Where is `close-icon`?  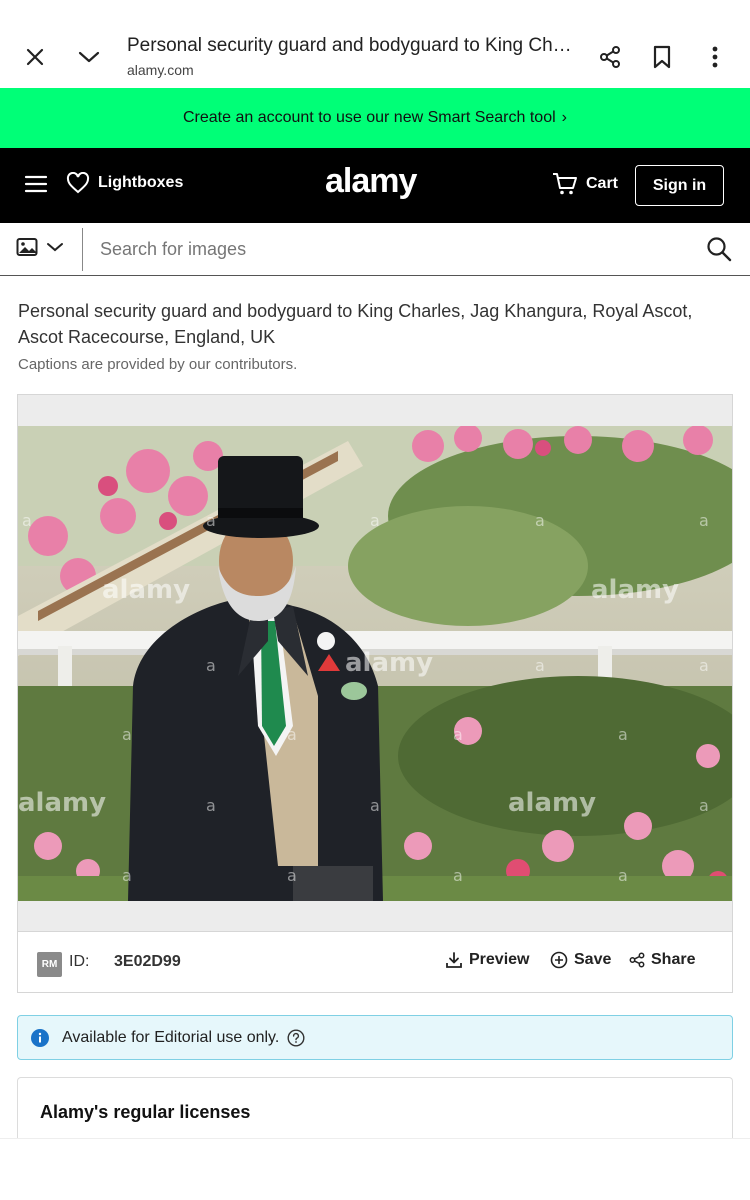 close-icon is located at coordinates (35, 57).